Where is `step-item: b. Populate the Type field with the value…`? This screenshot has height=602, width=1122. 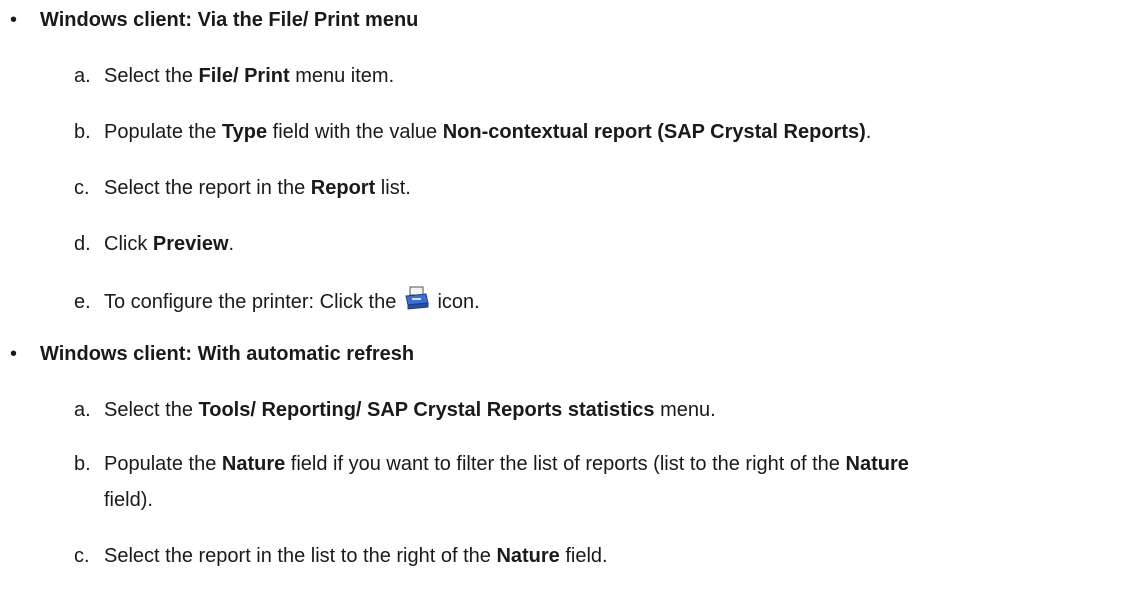
step-item: b. Populate the Type field with the value… is located at coordinates (473, 132).